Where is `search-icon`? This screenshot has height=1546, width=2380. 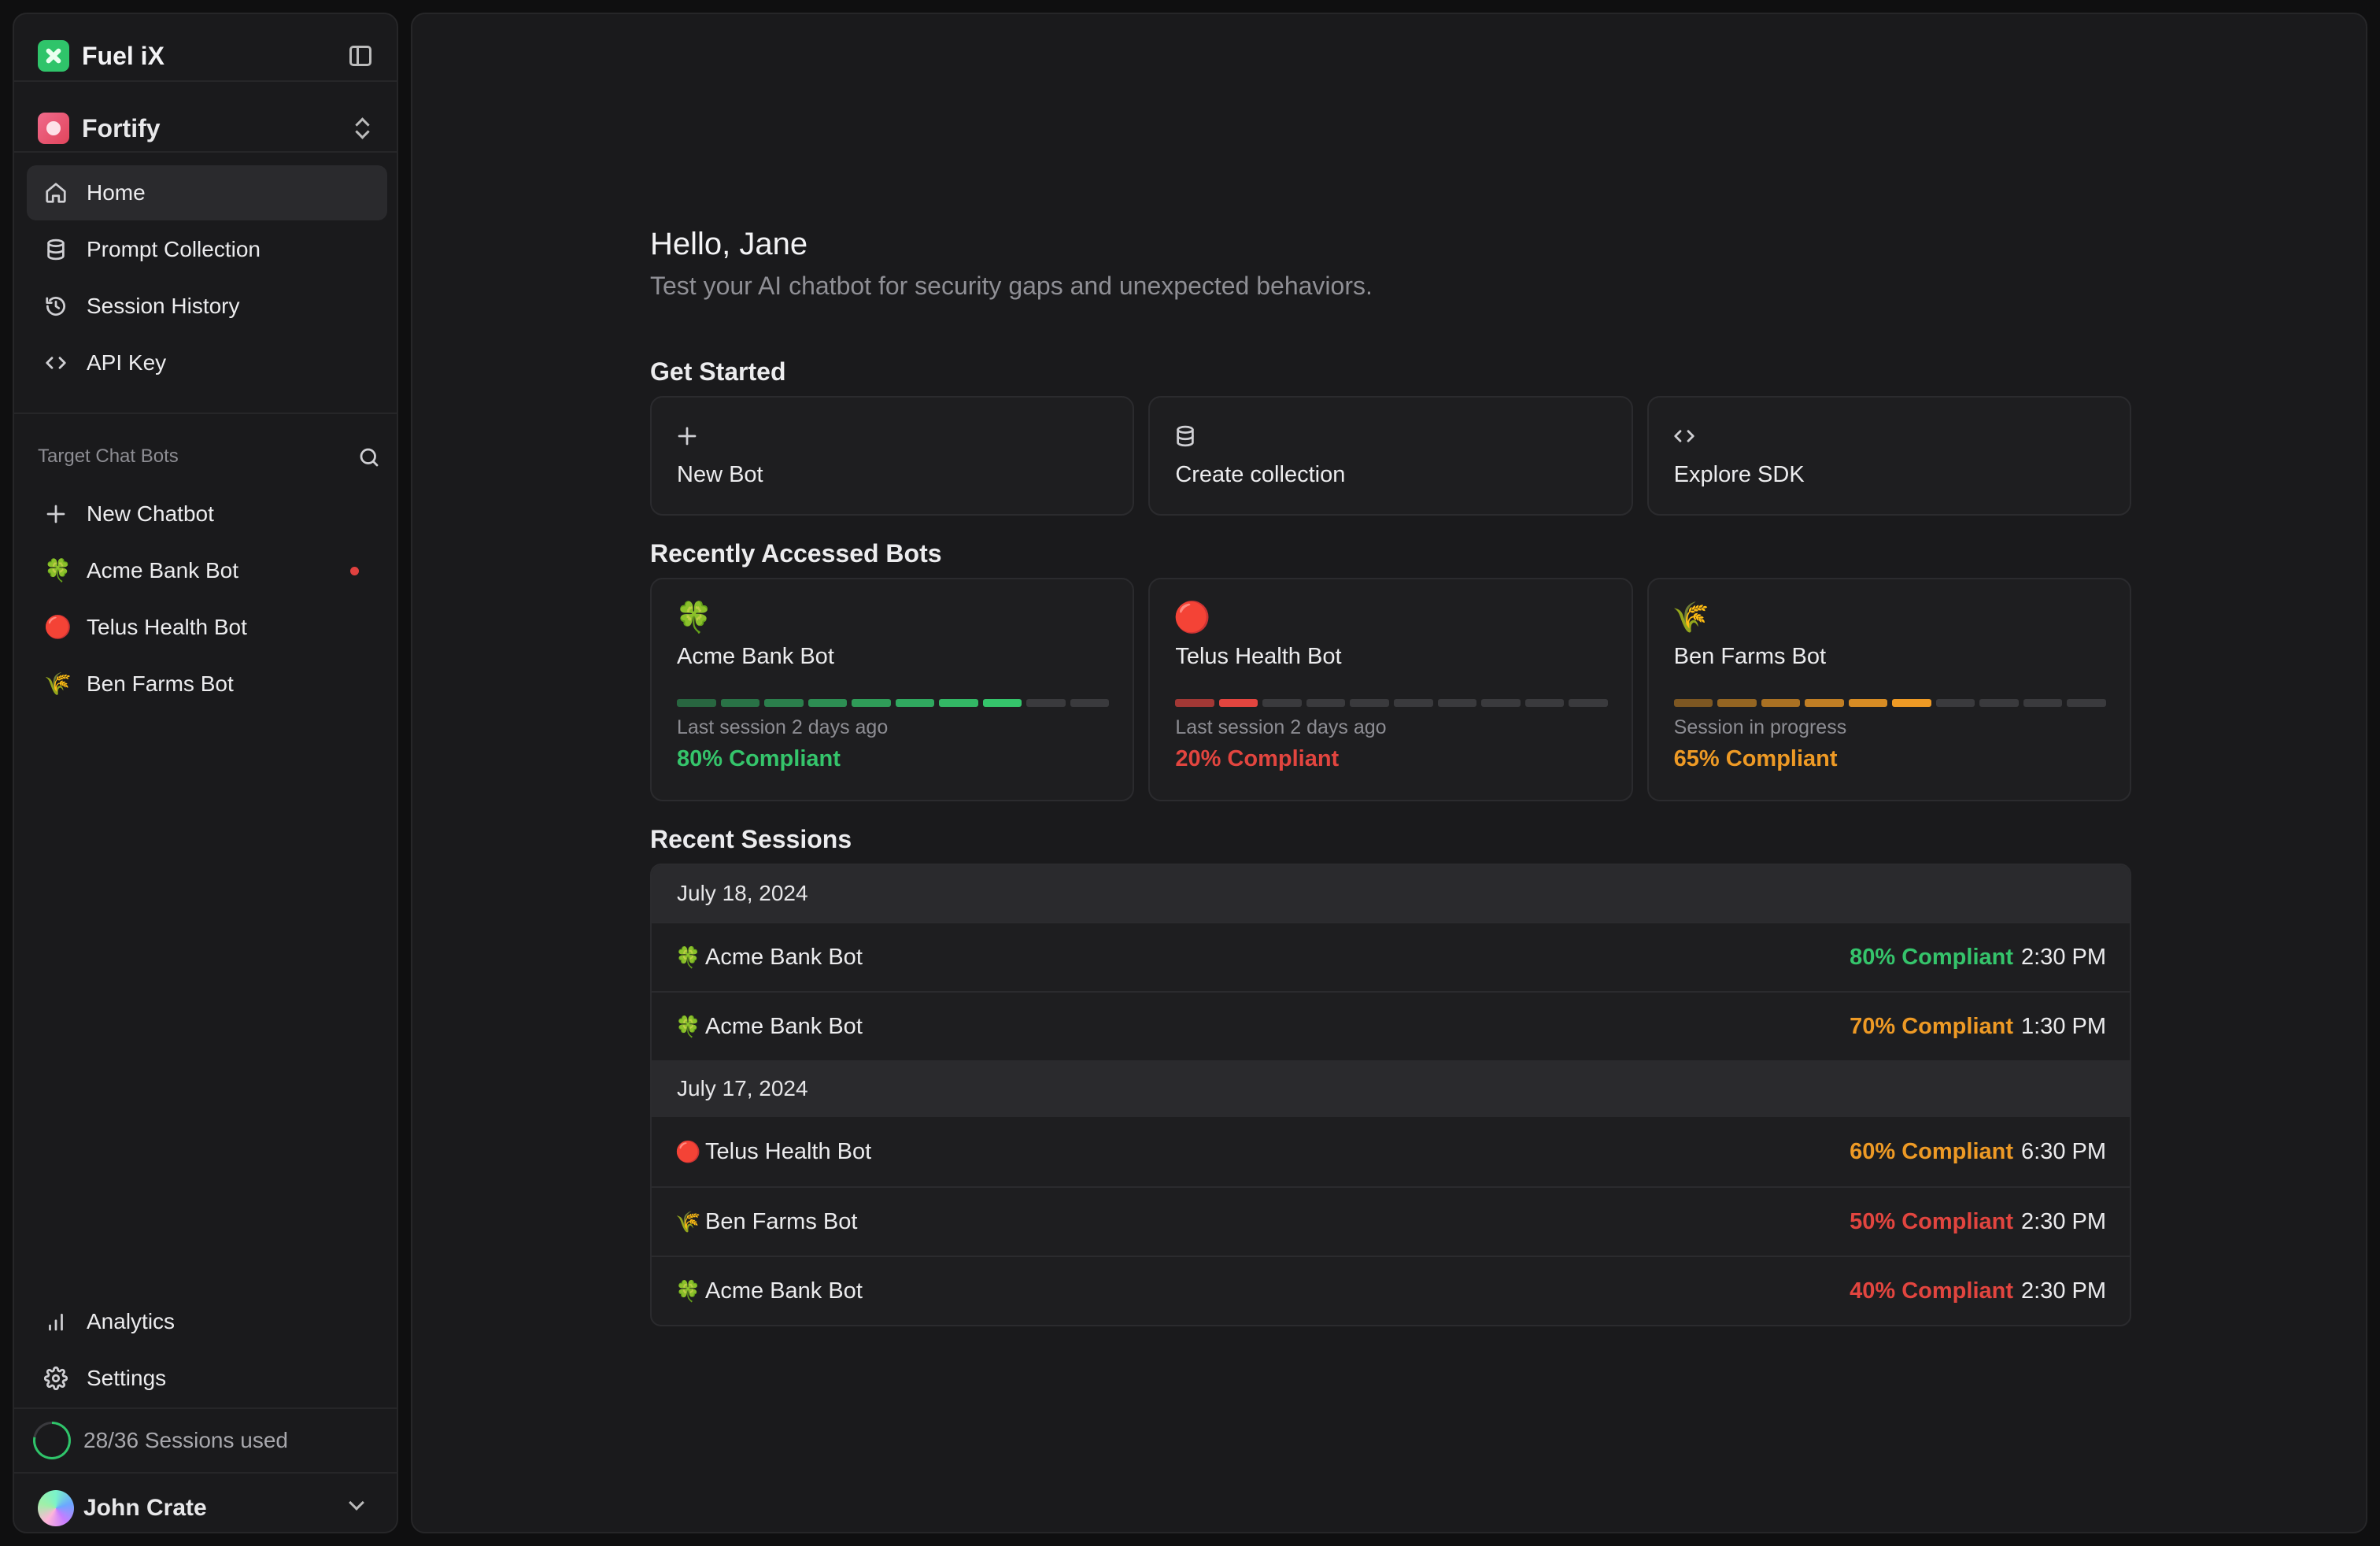
search-icon is located at coordinates (369, 458).